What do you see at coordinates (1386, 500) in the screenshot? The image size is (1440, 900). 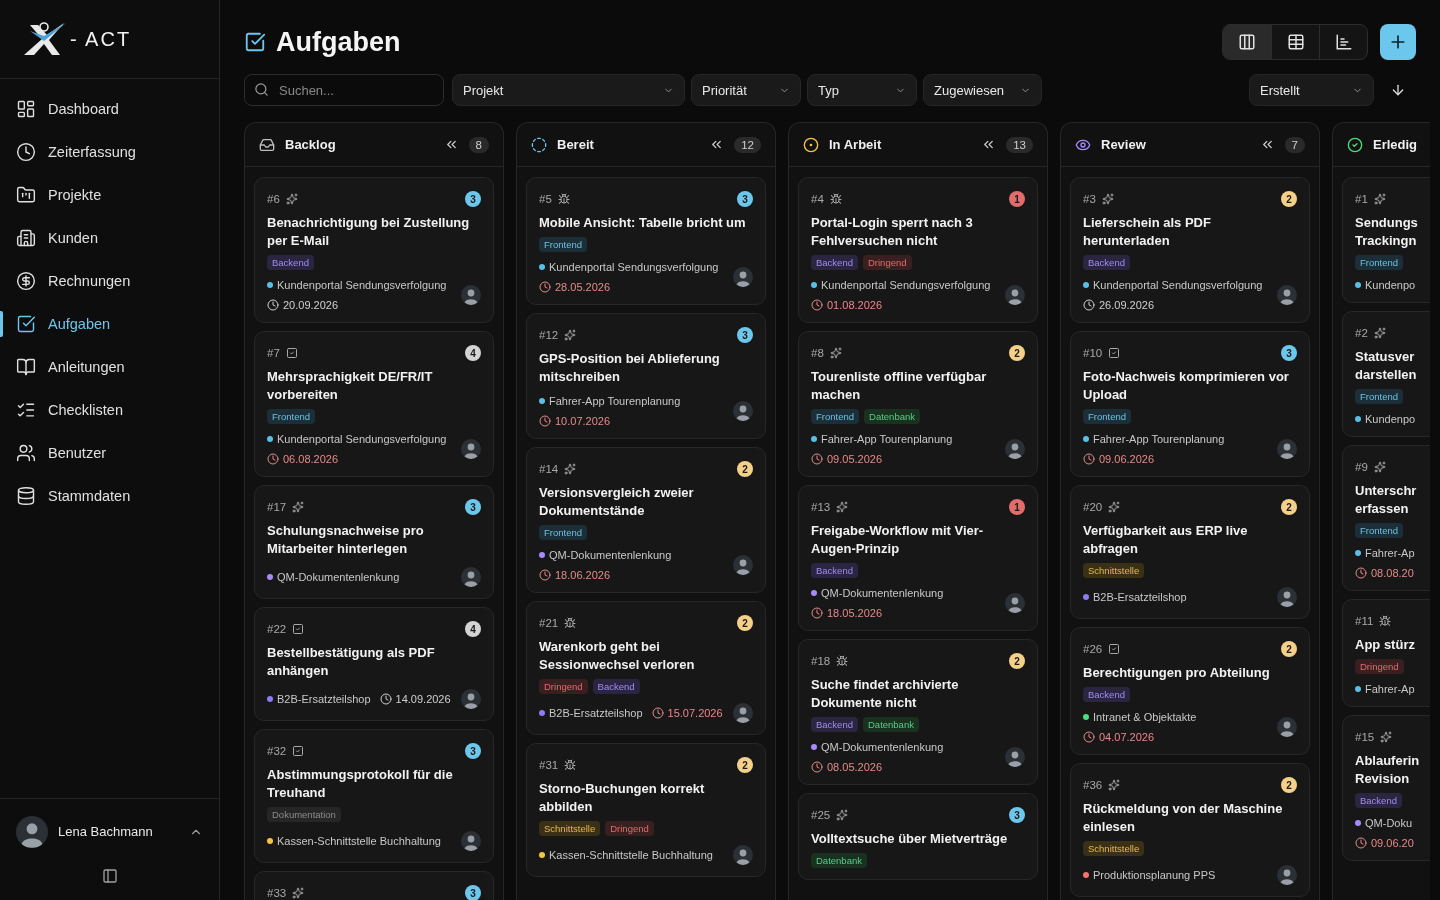 I see `task-title: Unterschr erfassen` at bounding box center [1386, 500].